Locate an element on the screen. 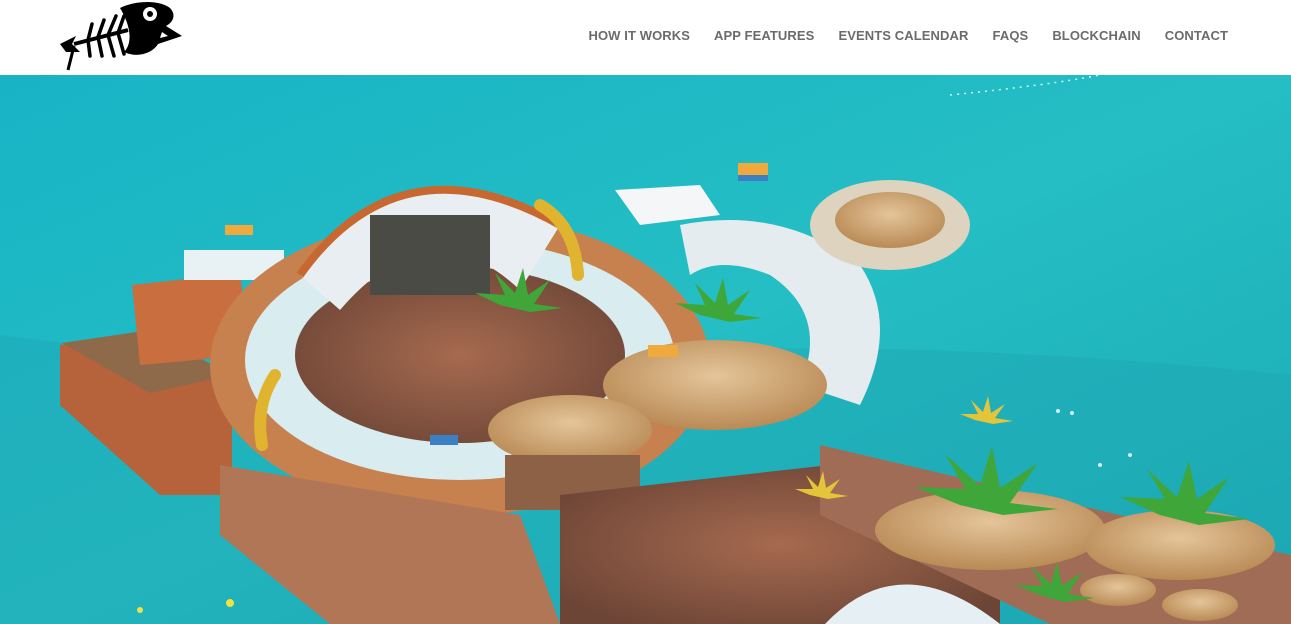 This screenshot has width=1291, height=624. nav-contact: CONTACT is located at coordinates (1196, 35).